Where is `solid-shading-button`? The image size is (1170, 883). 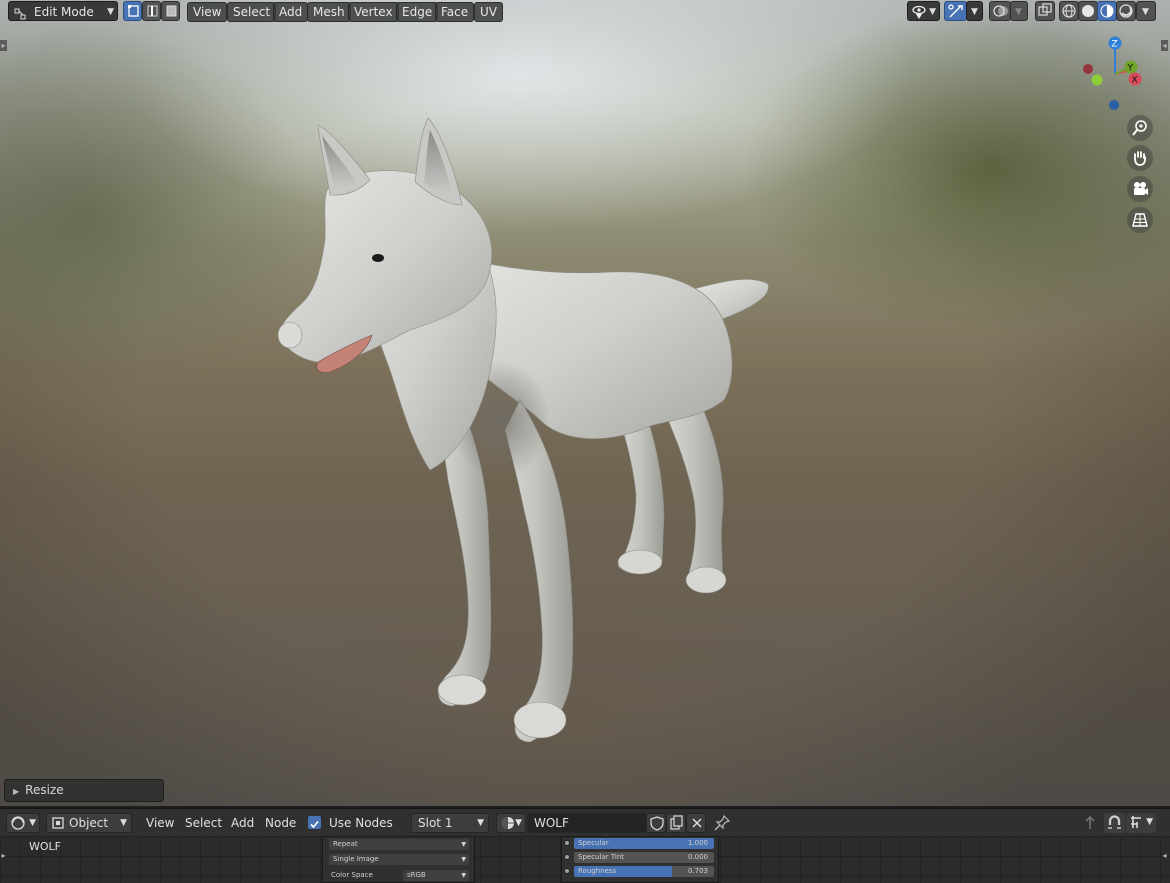
solid-shading-button is located at coordinates (1088, 11).